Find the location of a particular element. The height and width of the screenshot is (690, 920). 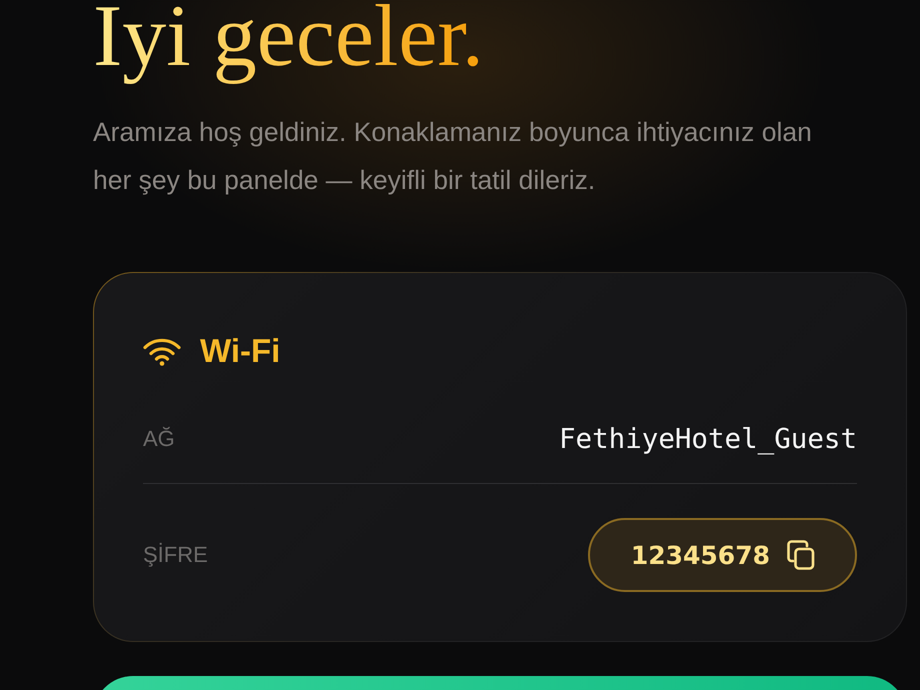

copy-icon is located at coordinates (801, 555).